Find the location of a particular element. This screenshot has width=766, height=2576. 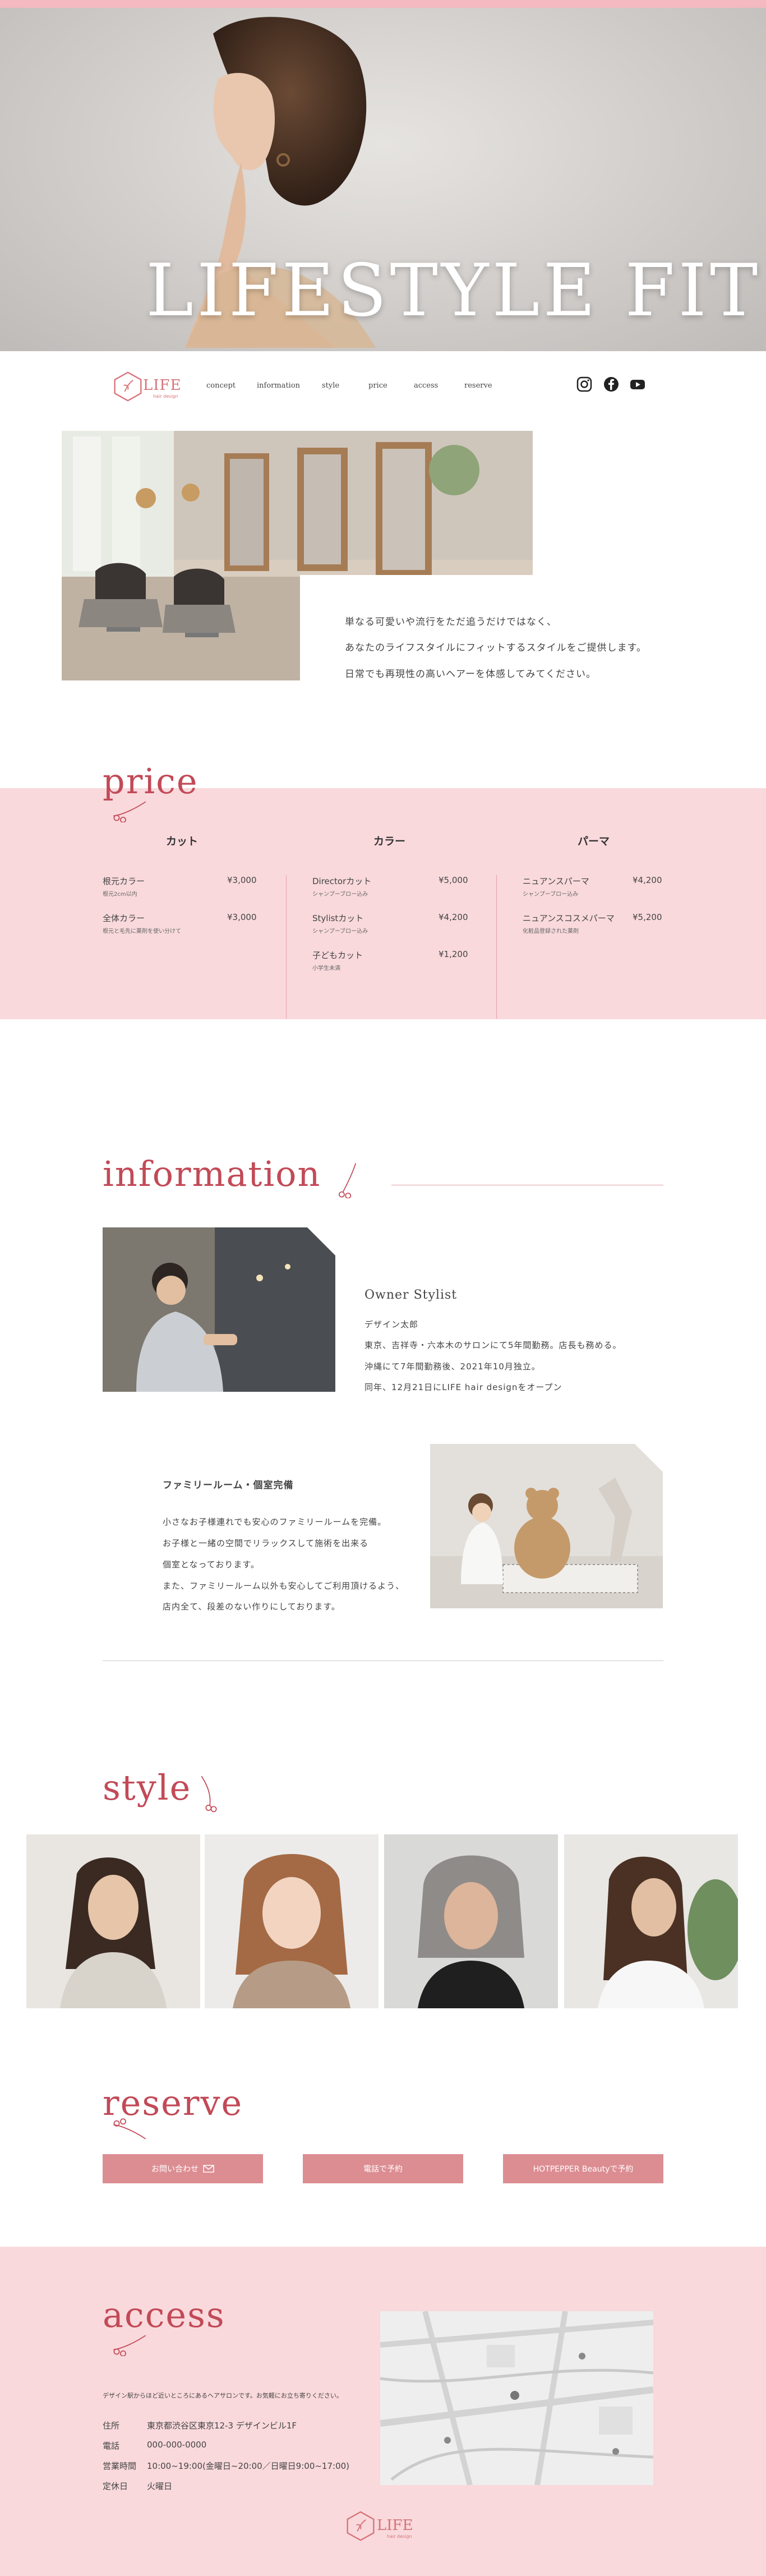

contact-button: お問い合わせ is located at coordinates (183, 2168).